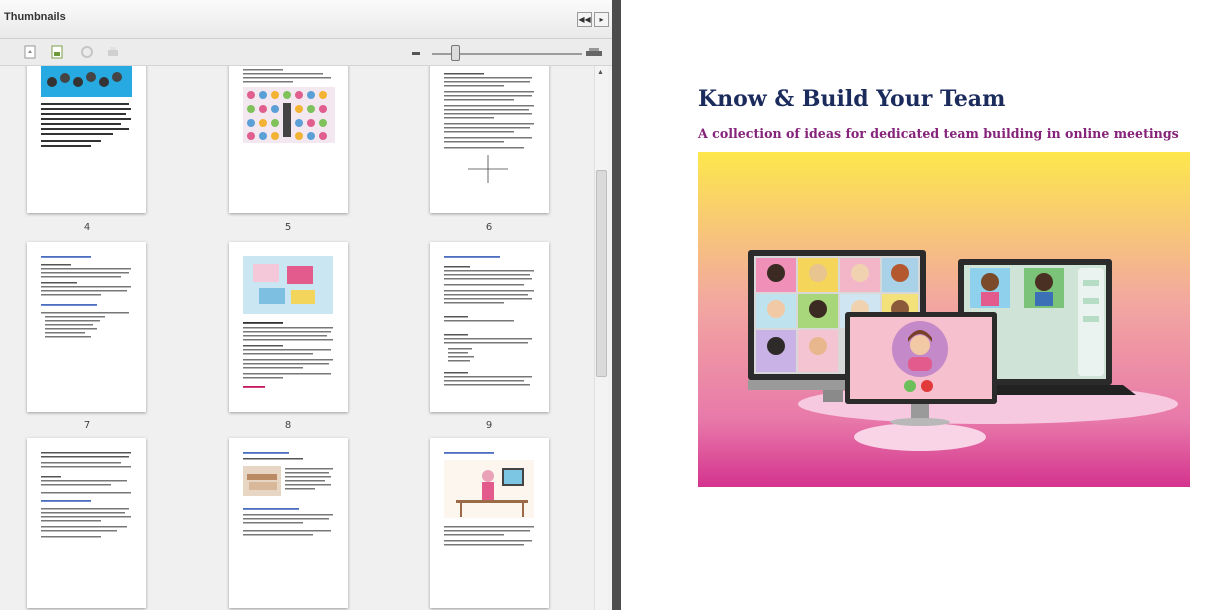 This screenshot has width=1205, height=610. Describe the element at coordinates (600, 72) in the screenshot. I see `scroll-up-arrow-icon: ▲` at that location.